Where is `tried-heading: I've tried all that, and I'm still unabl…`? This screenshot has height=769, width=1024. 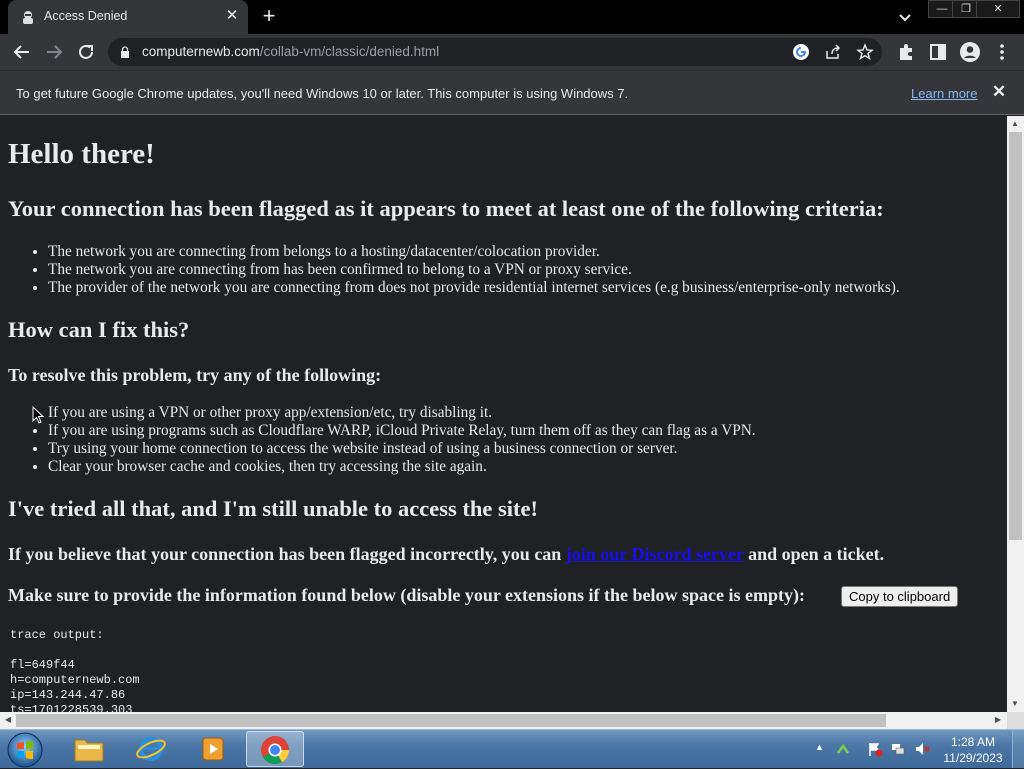
tried-heading: I've tried all that, and I'm still unabl… is located at coordinates (273, 508).